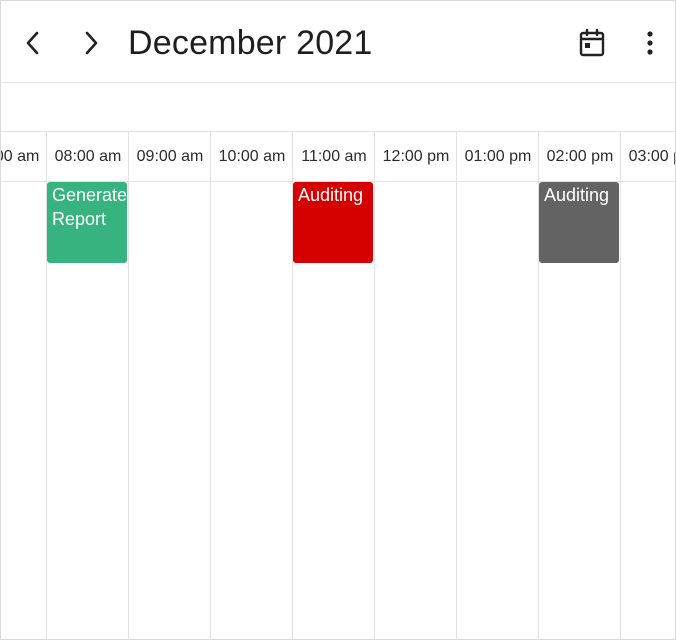 Image resolution: width=676 pixels, height=640 pixels. What do you see at coordinates (252, 156) in the screenshot?
I see `time-slot-label: 10:00 am` at bounding box center [252, 156].